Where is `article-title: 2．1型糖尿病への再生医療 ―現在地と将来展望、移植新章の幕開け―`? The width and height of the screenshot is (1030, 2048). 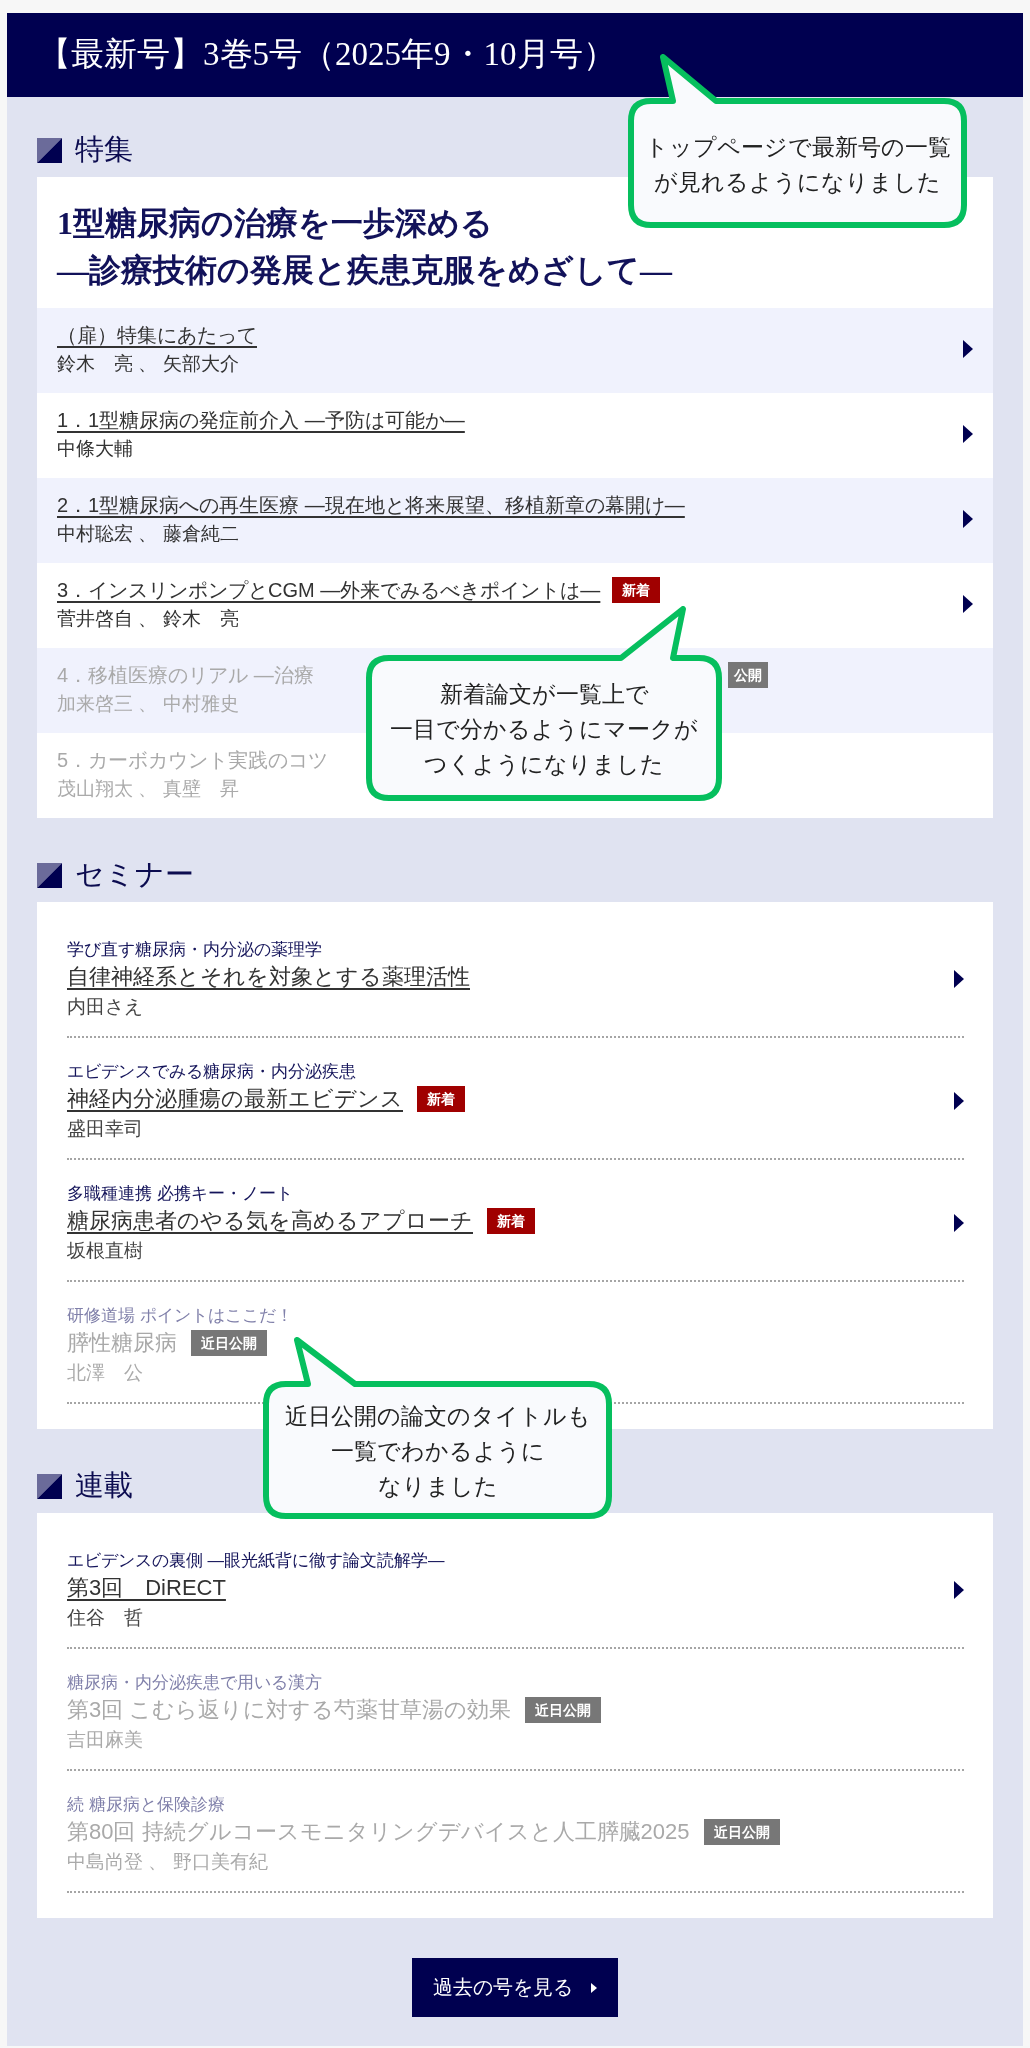 article-title: 2．1型糖尿病への再生医療 ―現在地と将来展望、移植新章の幕開け― is located at coordinates (371, 505).